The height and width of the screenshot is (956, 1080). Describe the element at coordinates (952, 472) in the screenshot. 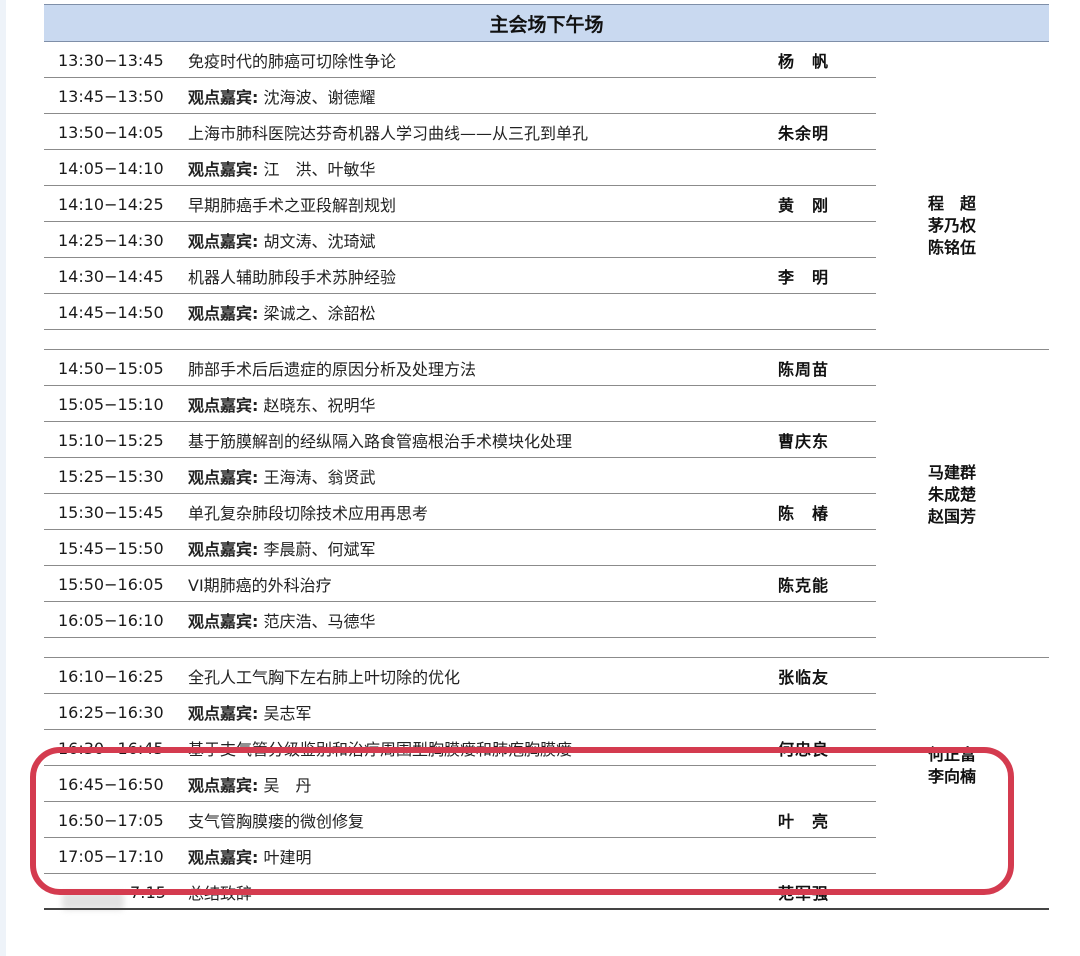

I see `chair-name: 马建群` at that location.